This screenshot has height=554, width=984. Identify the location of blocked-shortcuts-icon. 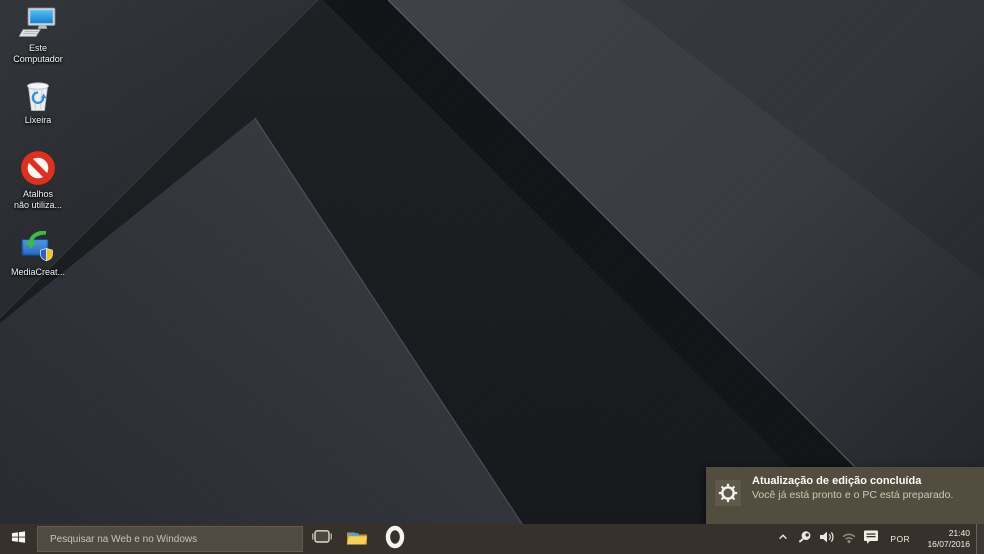
(38, 168).